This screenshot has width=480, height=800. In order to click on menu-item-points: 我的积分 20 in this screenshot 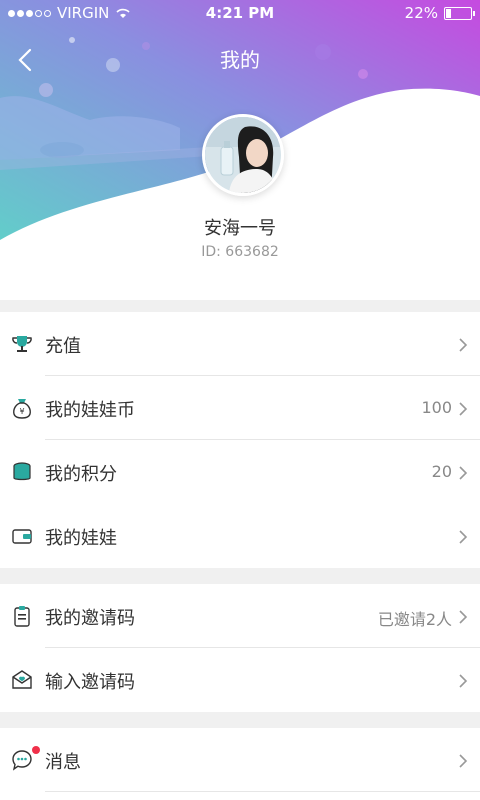, I will do `click(240, 472)`.